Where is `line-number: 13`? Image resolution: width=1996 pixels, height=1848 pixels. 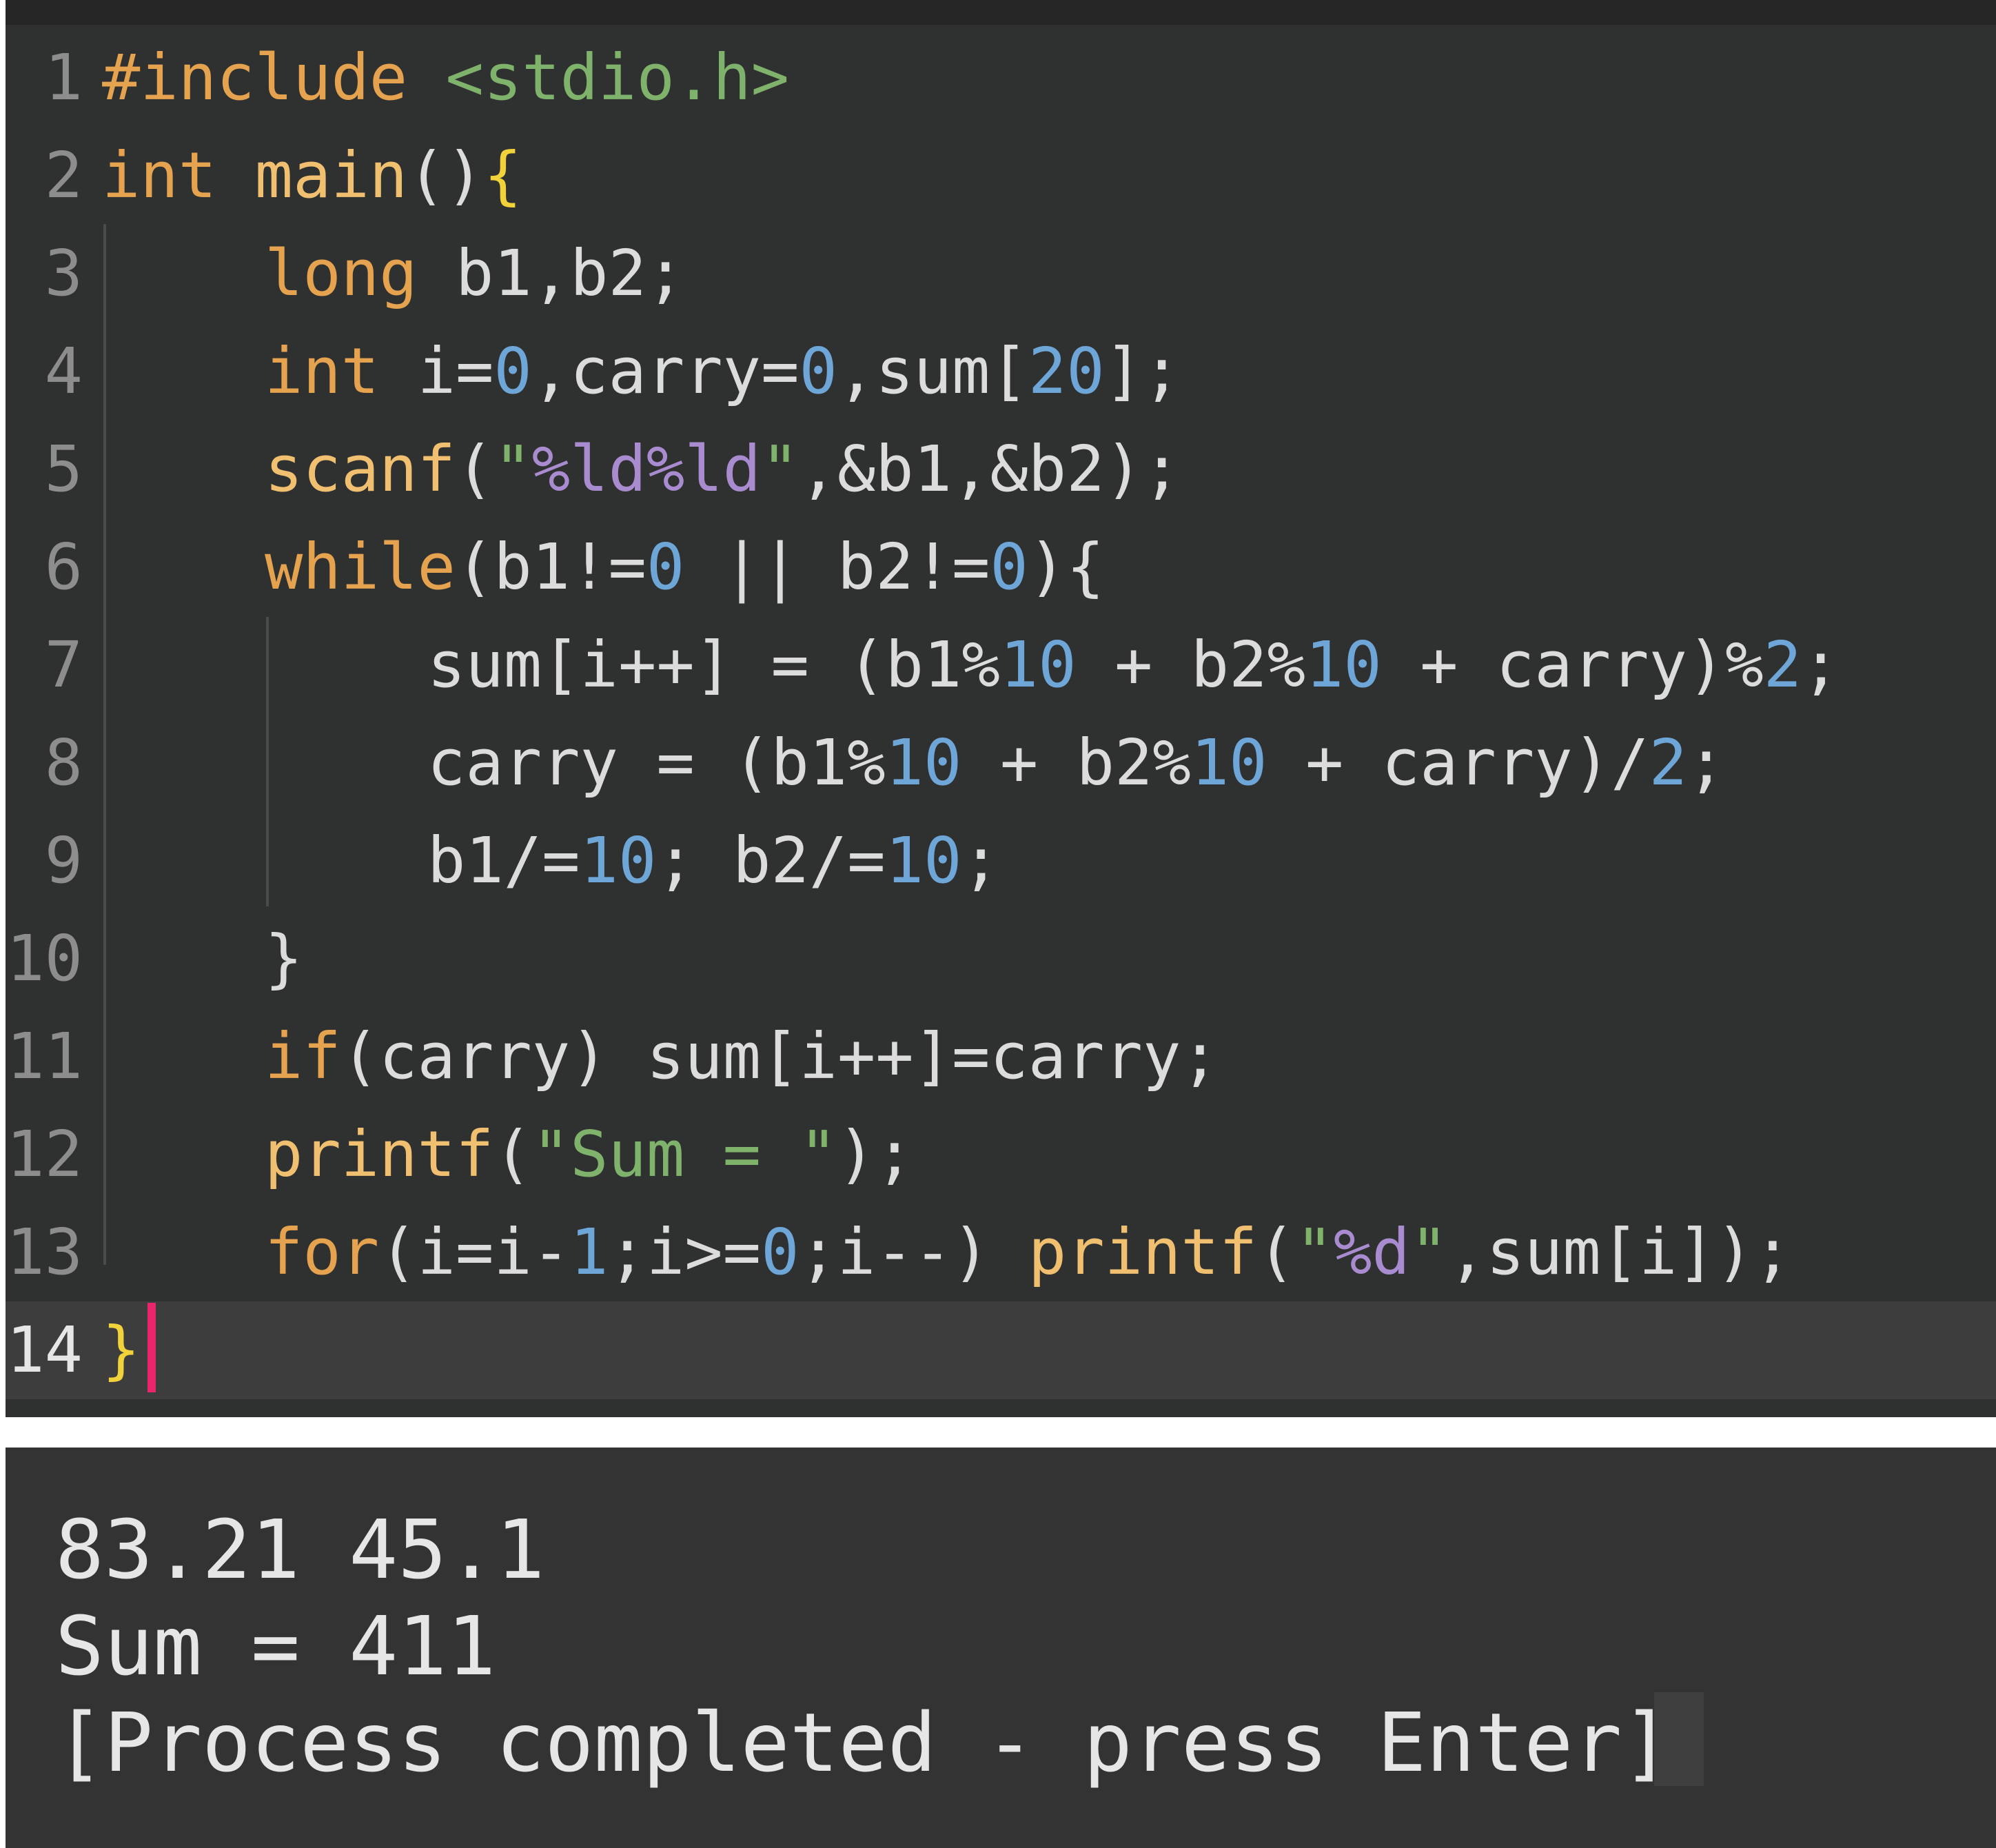
line-number: 13 is located at coordinates (44, 1252).